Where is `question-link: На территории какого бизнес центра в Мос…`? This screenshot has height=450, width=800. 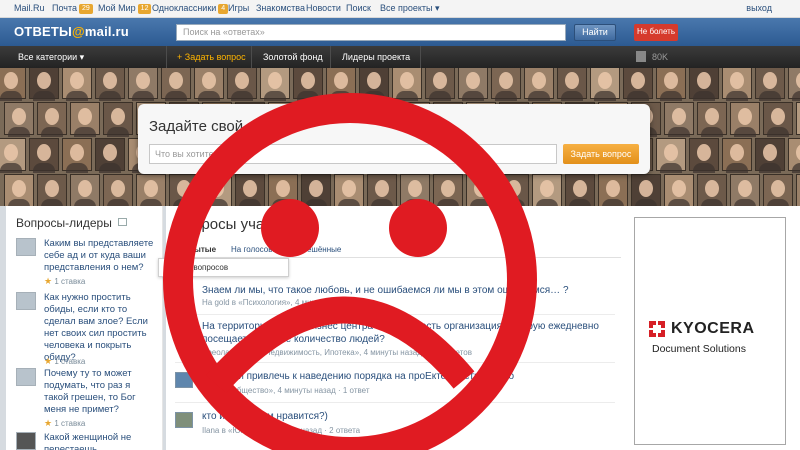 question-link: На территории какого бизнес центра в Мос… is located at coordinates (407, 333).